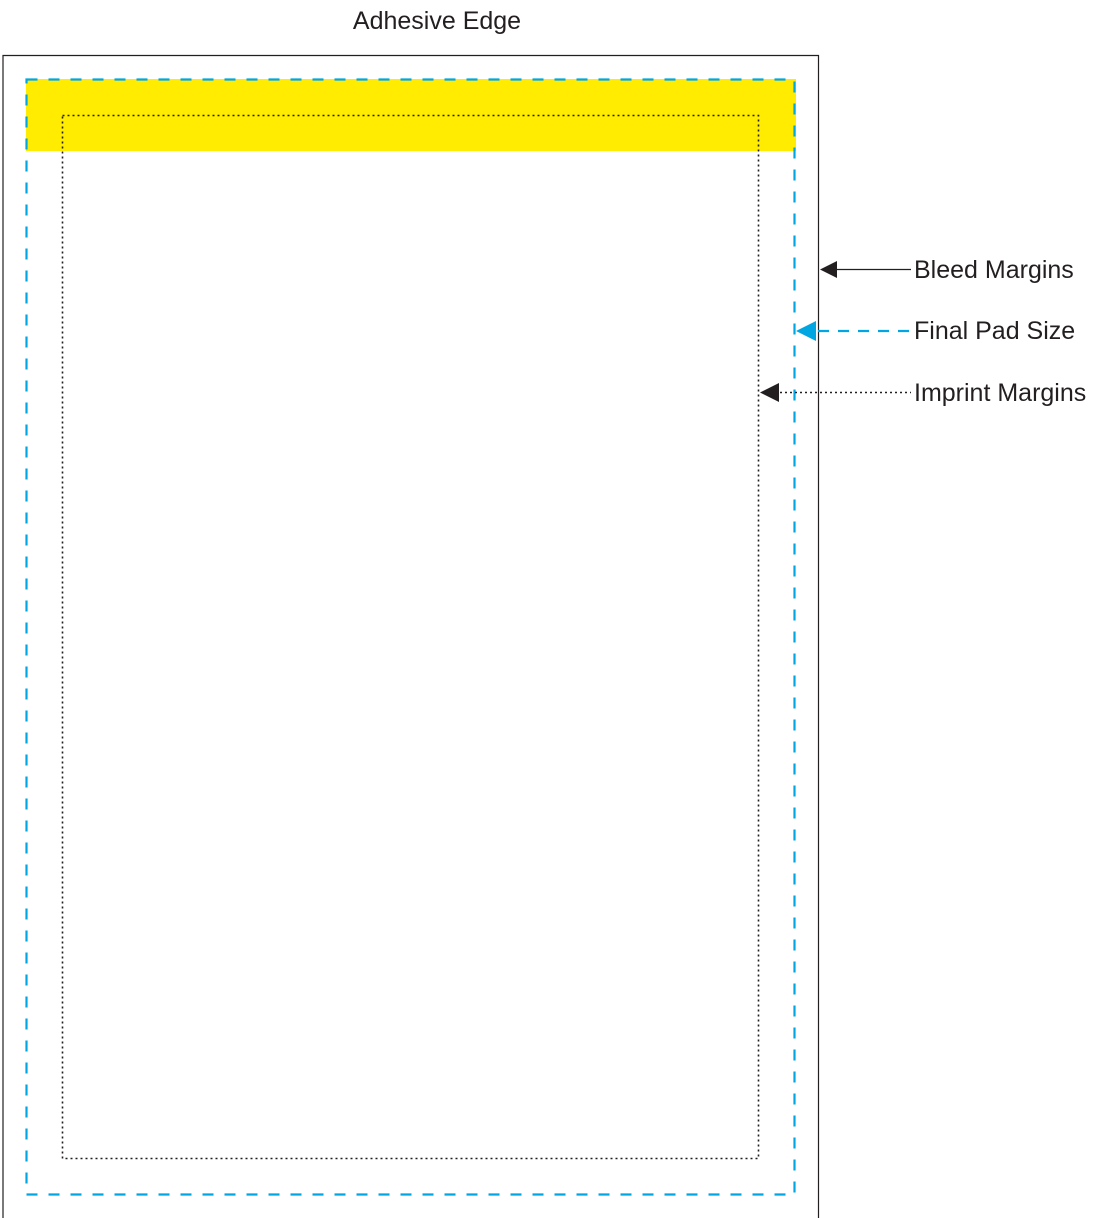  I want to click on legend-label-bleed: Bleed Margins, so click(994, 270).